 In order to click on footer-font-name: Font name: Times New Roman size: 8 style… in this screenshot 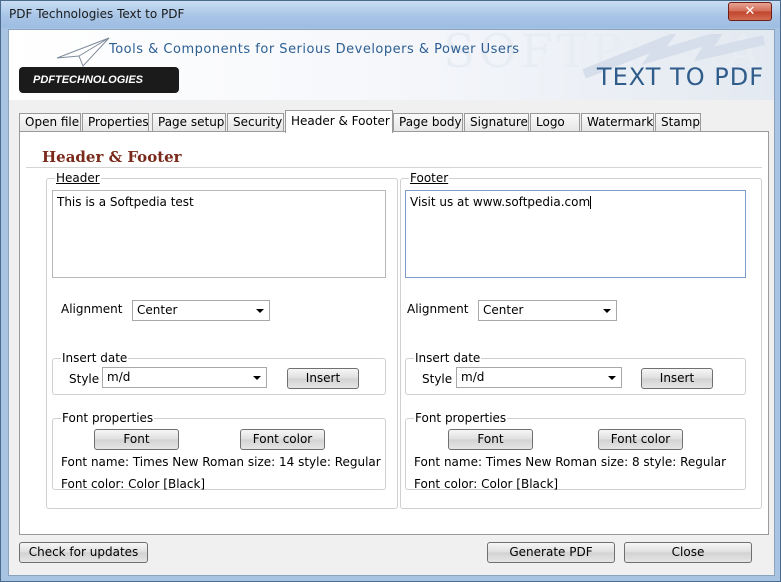, I will do `click(570, 462)`.